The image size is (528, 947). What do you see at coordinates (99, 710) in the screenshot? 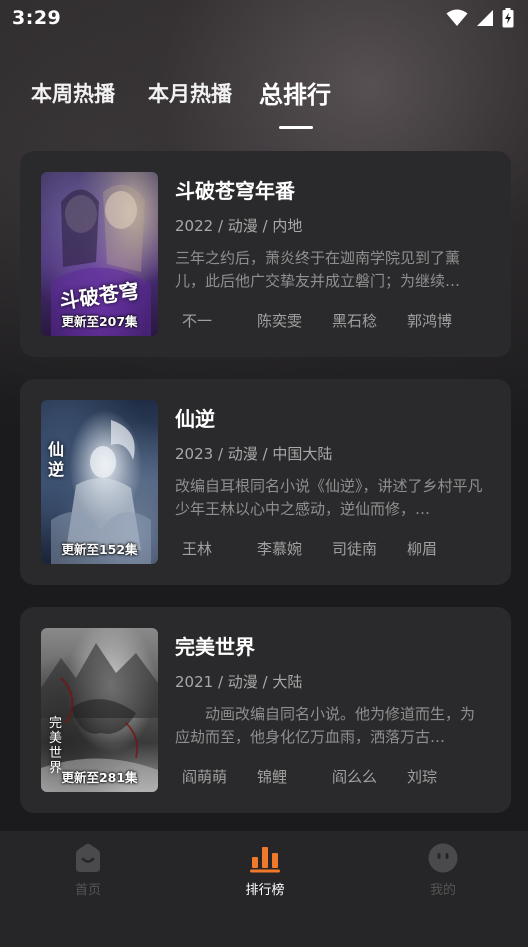
I see `poster-image: 完美世界 更新至281集` at bounding box center [99, 710].